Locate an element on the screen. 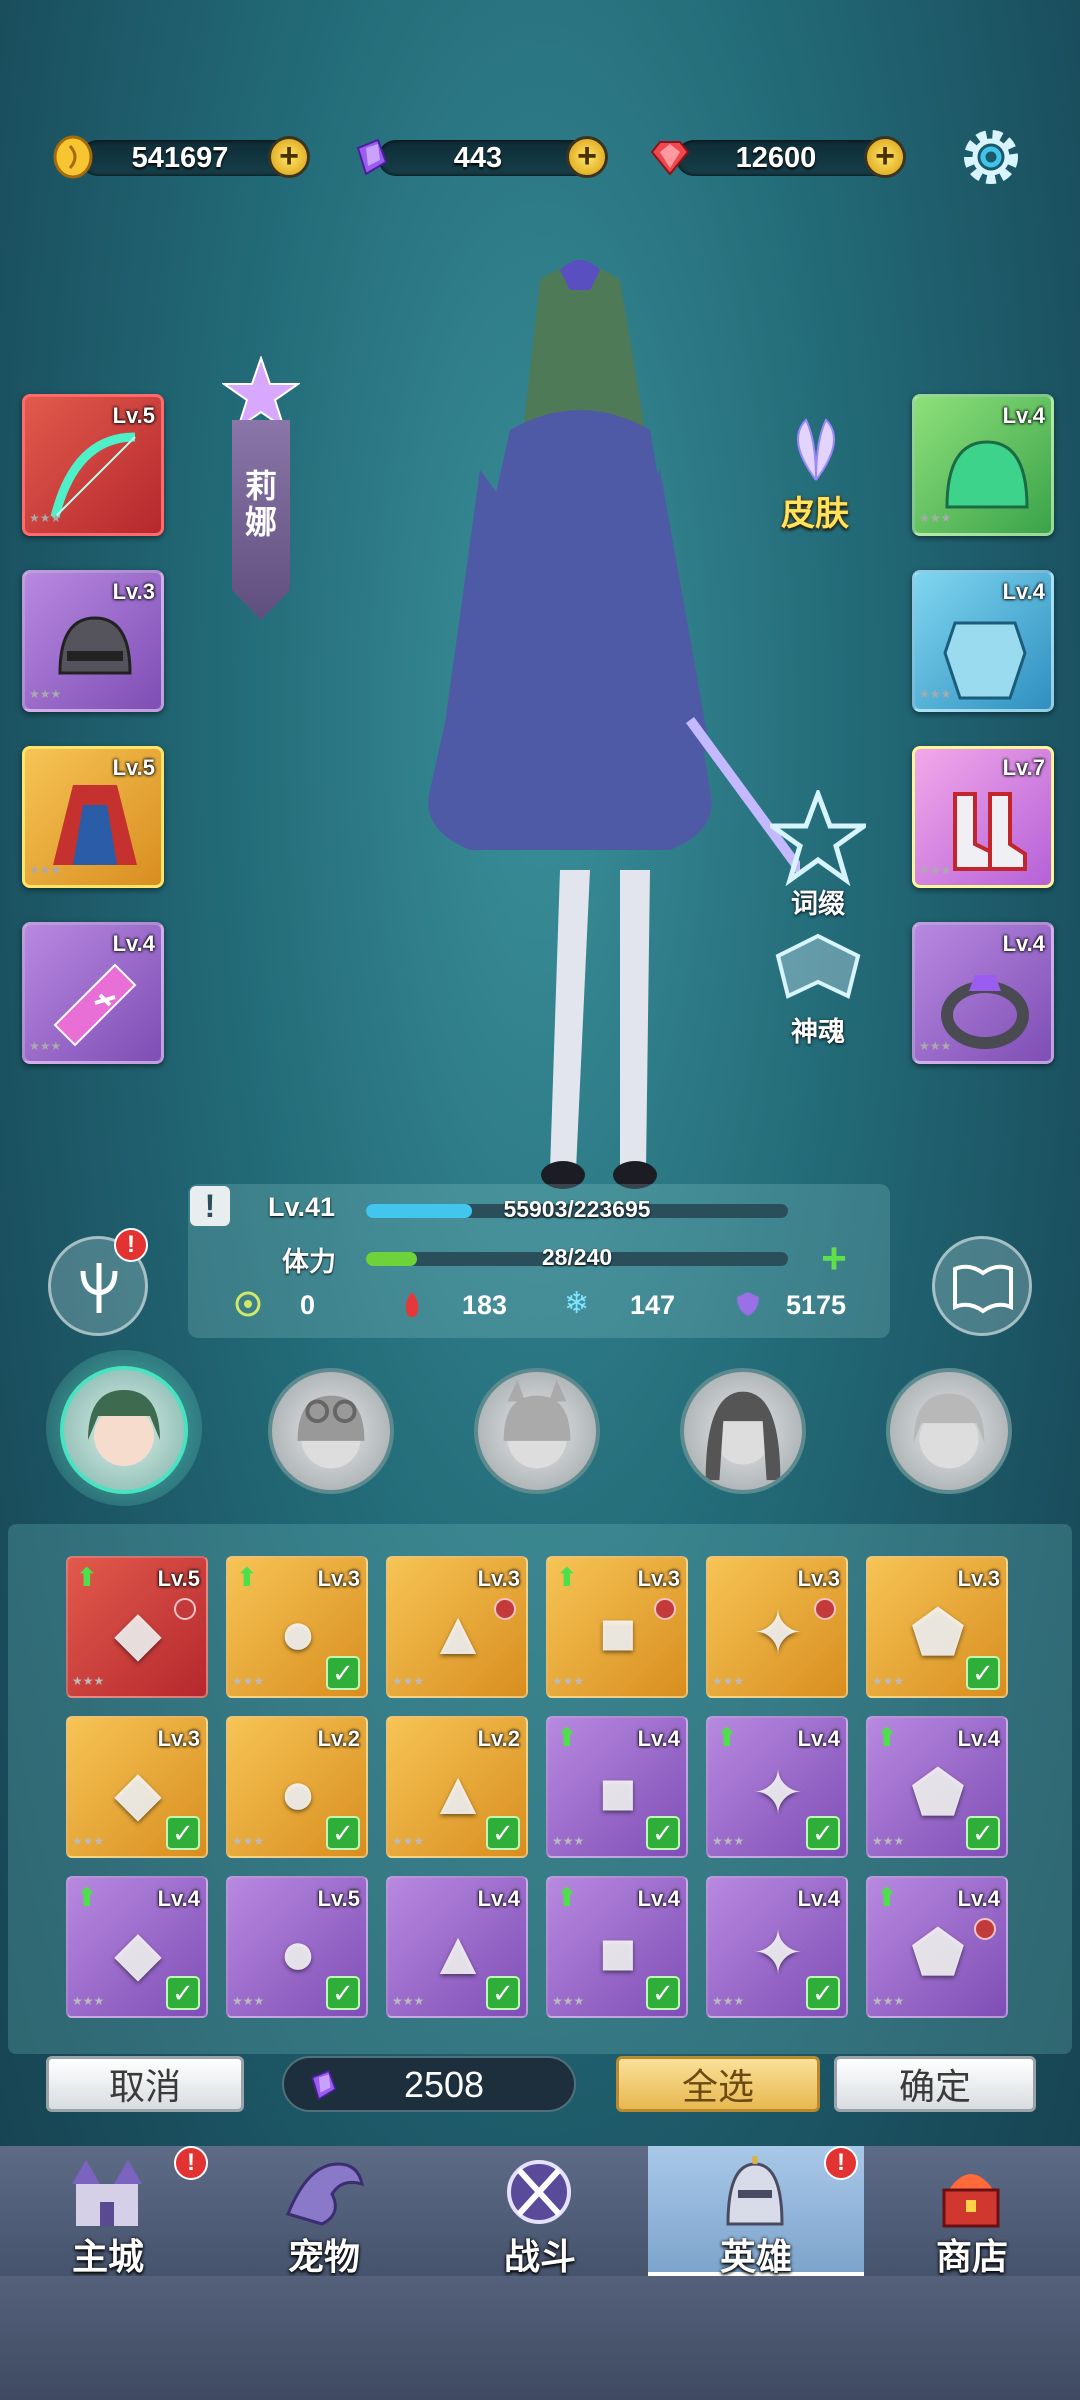 Image resolution: width=1080 pixels, height=2400 pixels. affix-star-icon is located at coordinates (818, 838).